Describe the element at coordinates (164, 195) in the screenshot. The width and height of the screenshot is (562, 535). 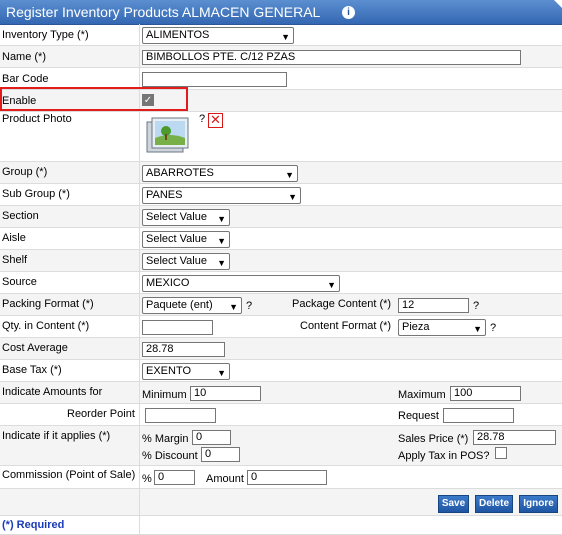
I see `sub-group-value: PANES` at that location.